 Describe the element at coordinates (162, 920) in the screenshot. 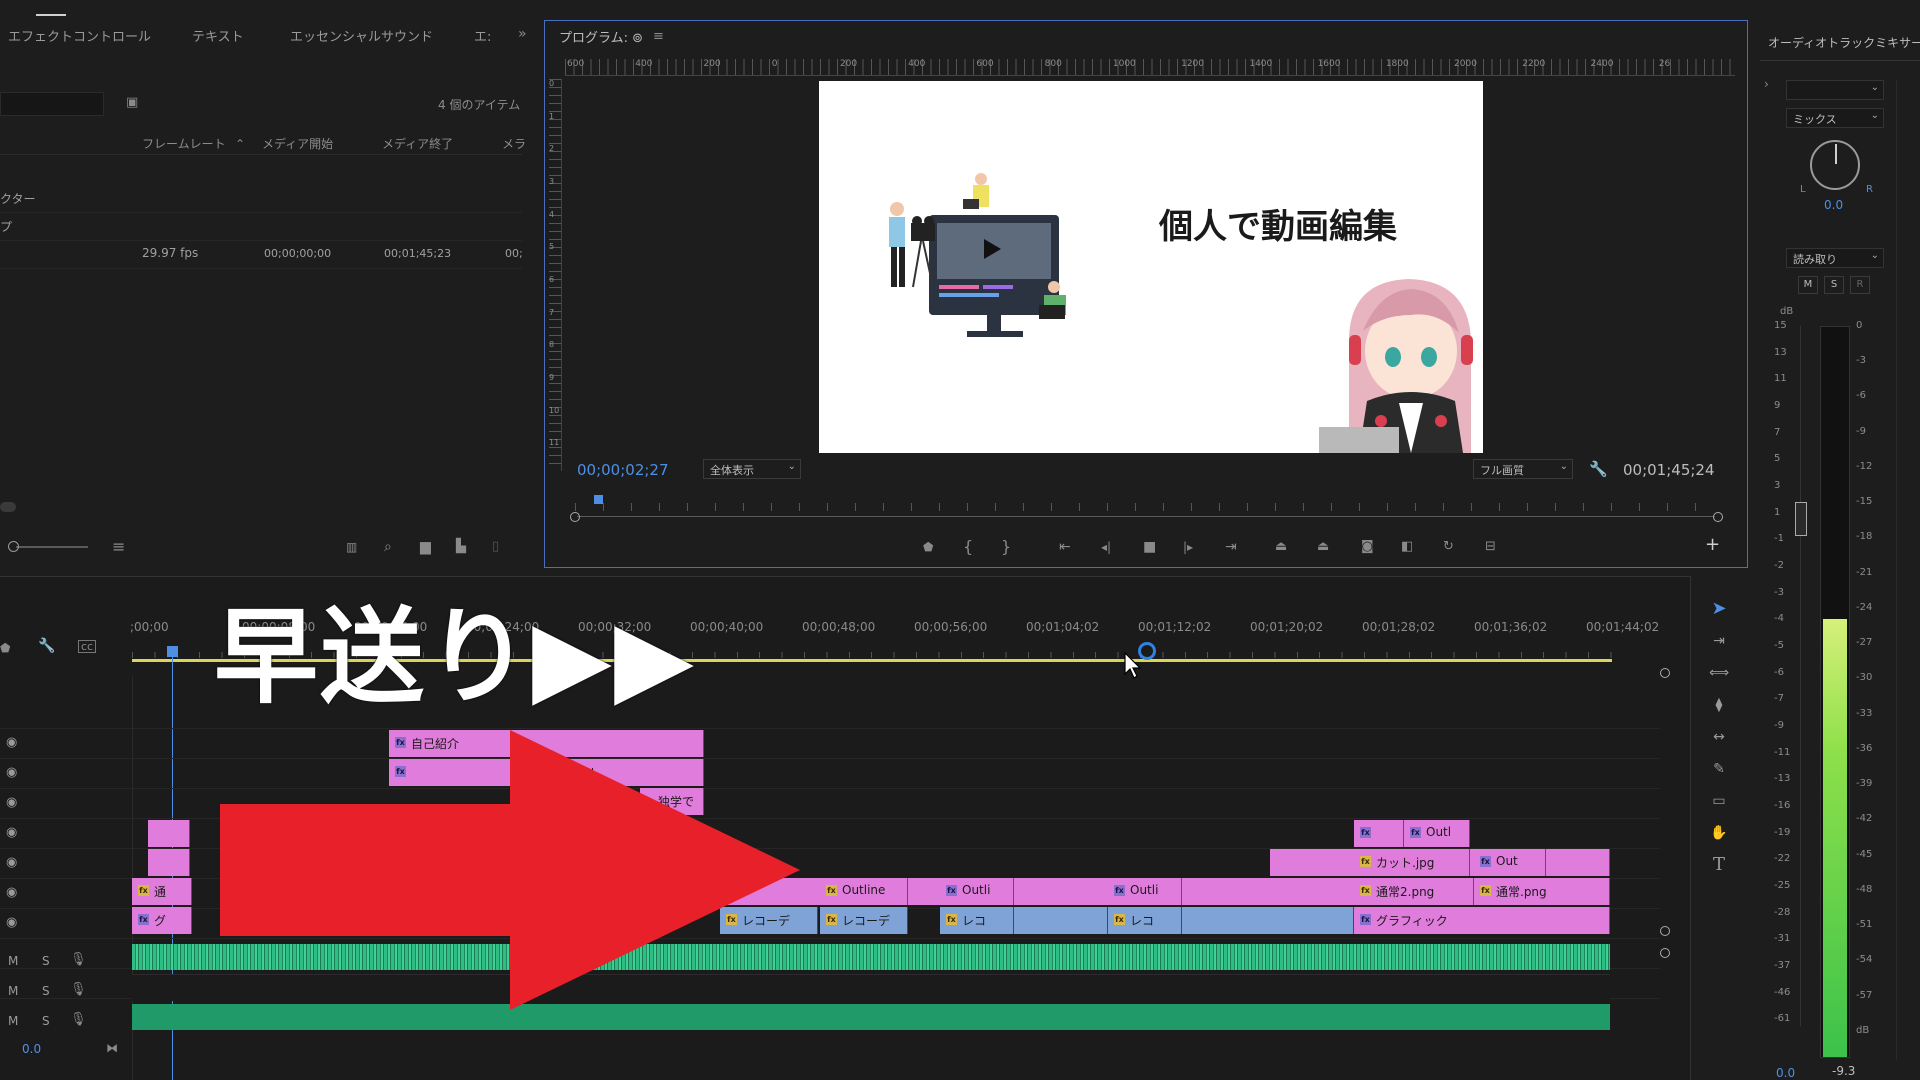

I see `clip-gu: fx グ` at that location.